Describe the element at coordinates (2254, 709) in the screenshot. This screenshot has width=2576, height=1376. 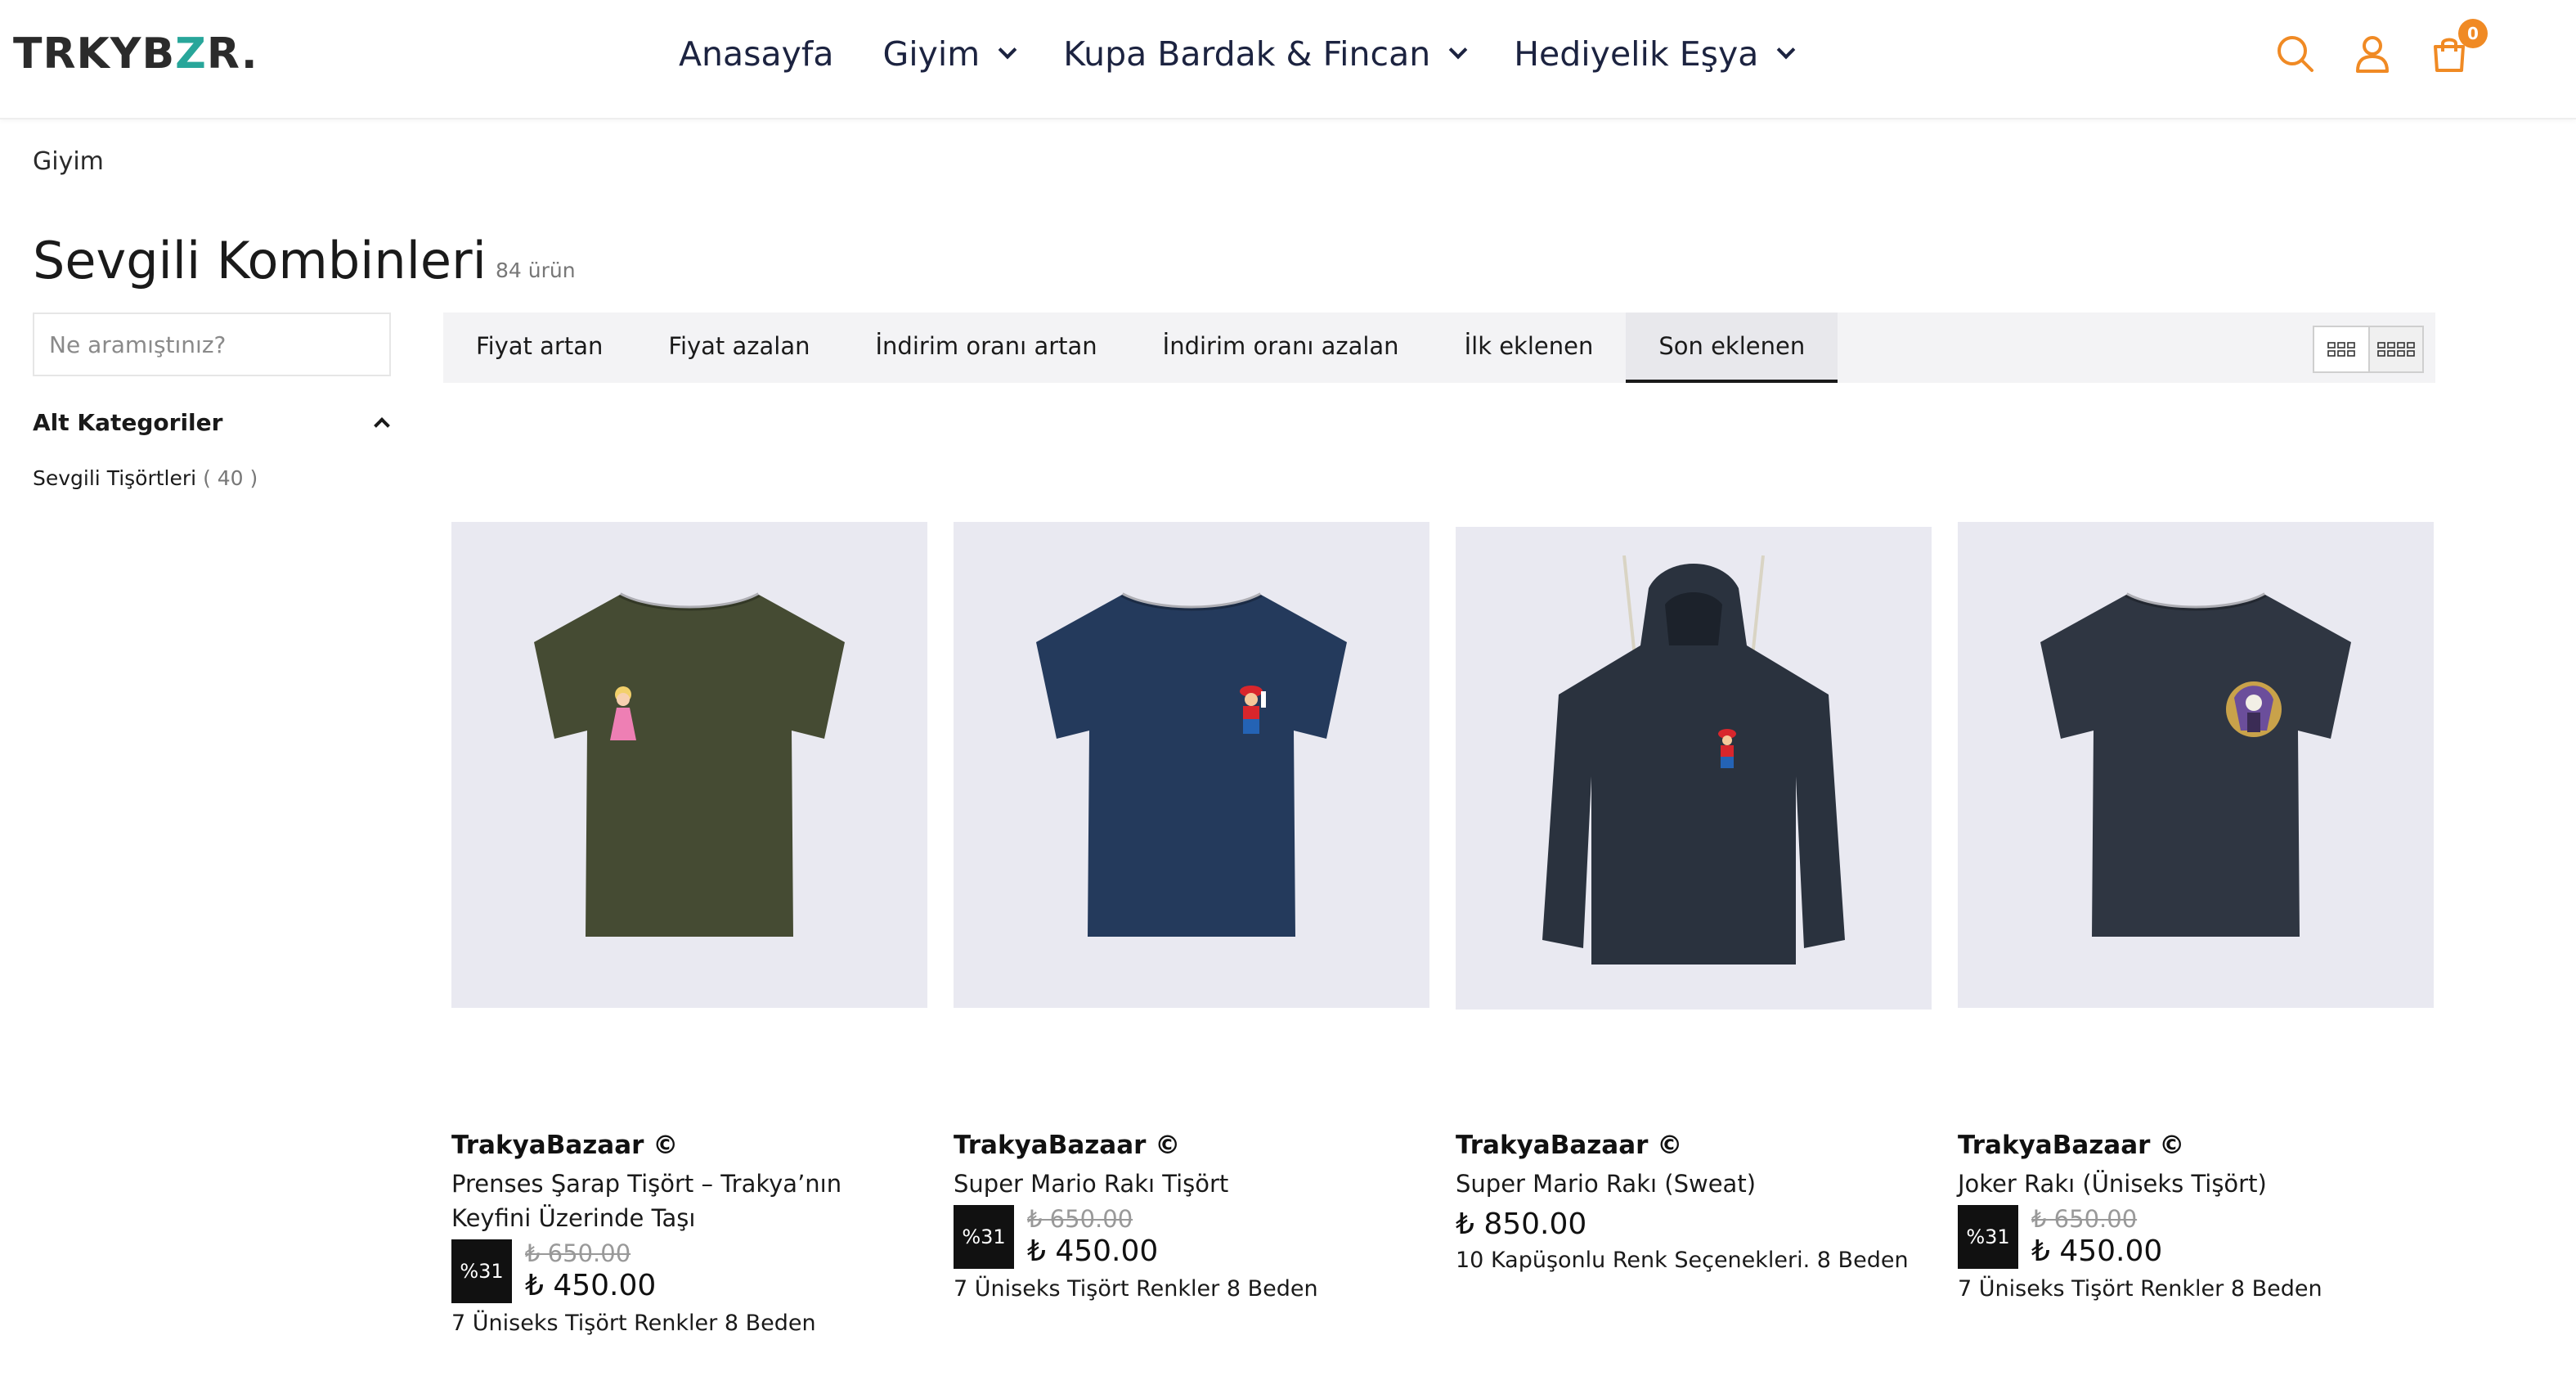
I see `print-joker` at that location.